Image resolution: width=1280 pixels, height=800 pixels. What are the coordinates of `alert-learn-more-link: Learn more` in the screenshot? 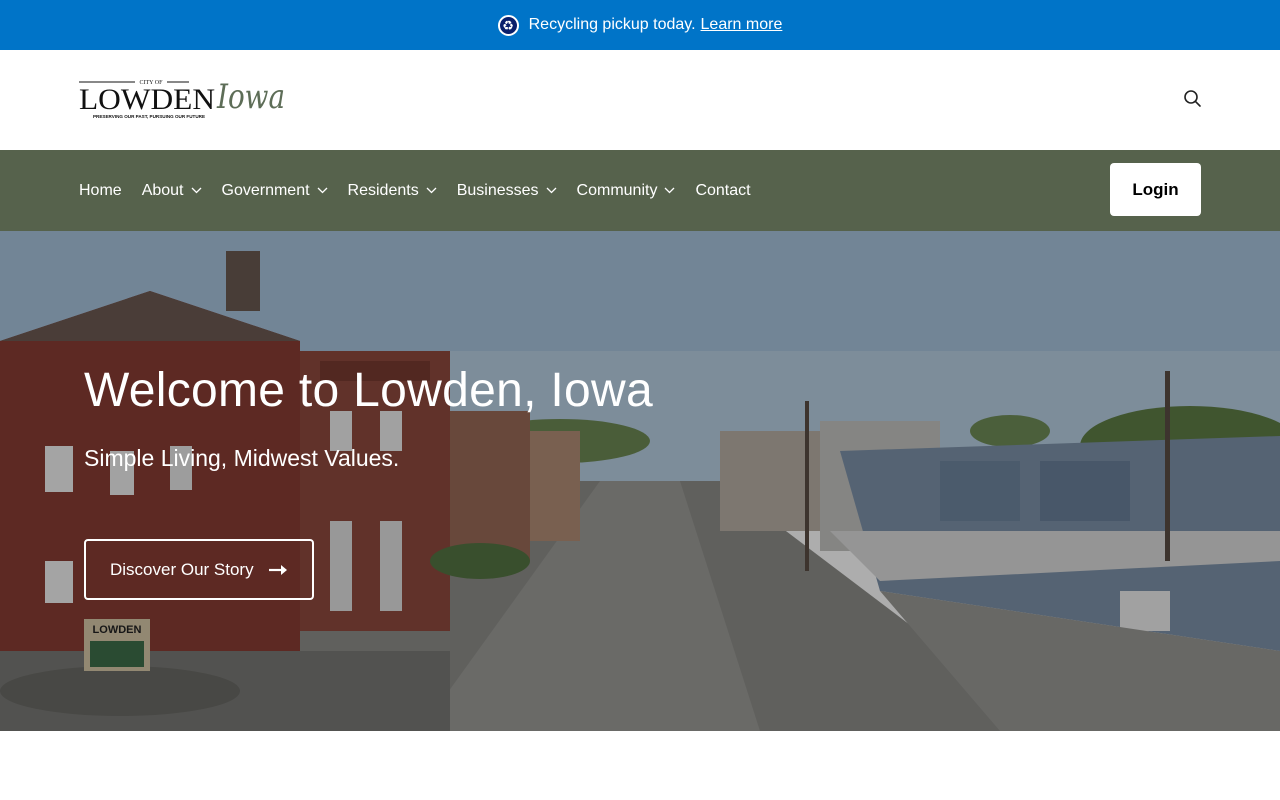 It's located at (742, 25).